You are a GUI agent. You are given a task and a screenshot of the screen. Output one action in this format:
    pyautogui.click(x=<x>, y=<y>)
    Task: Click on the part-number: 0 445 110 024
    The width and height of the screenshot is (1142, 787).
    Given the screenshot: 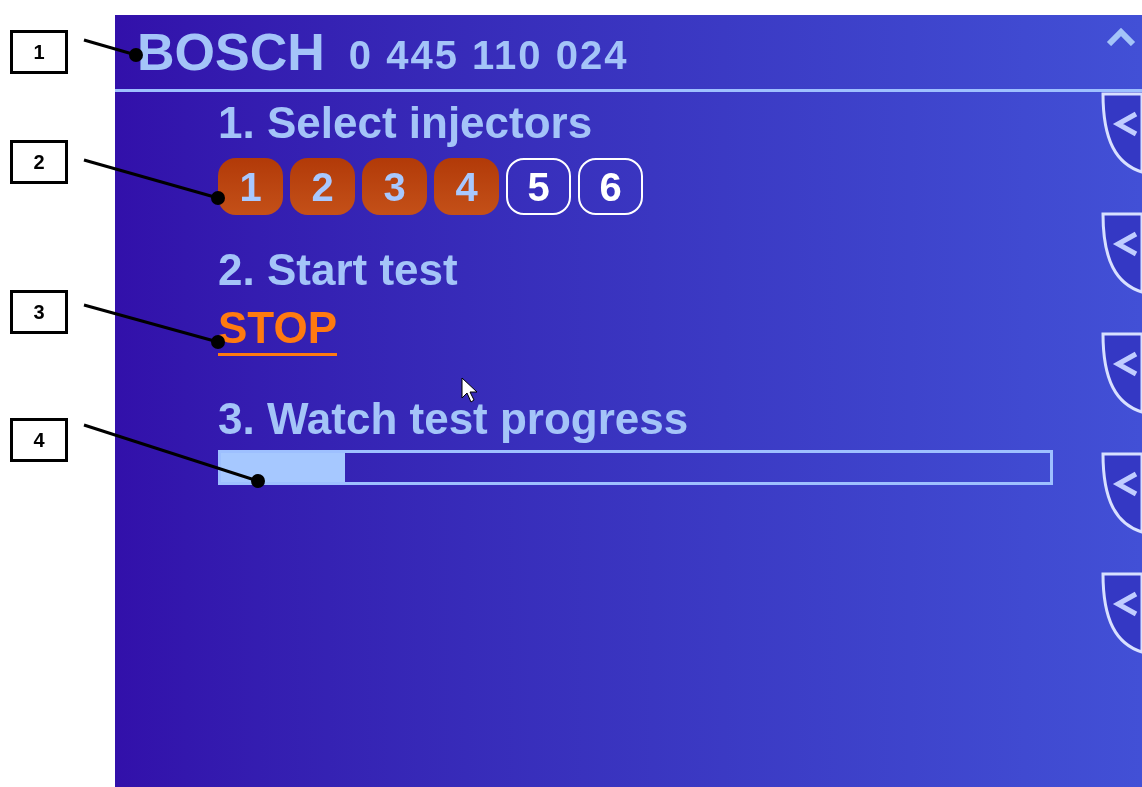 What is the action you would take?
    pyautogui.click(x=488, y=55)
    